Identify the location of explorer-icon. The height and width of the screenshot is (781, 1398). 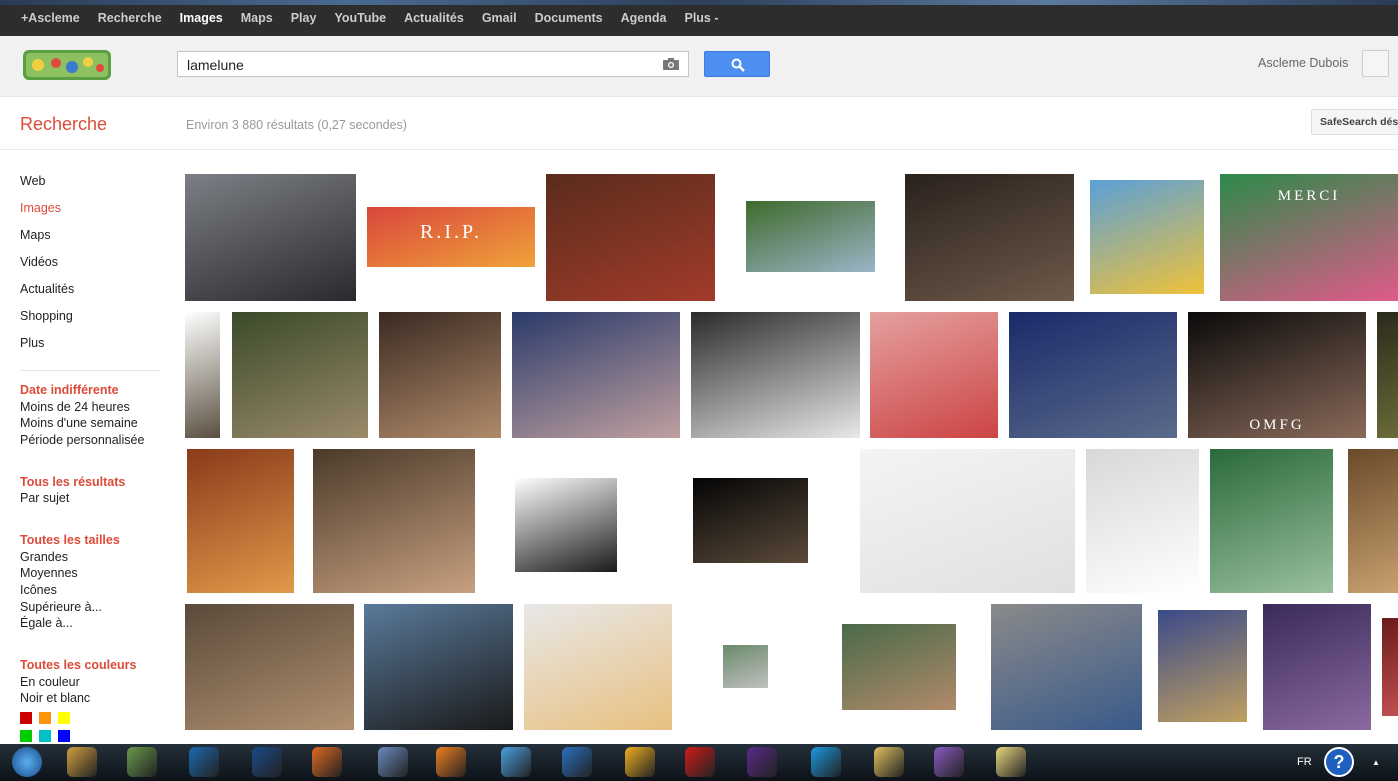
(889, 762).